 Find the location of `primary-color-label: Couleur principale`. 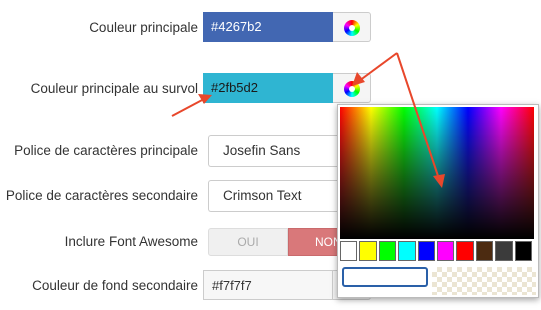

primary-color-label: Couleur principale is located at coordinates (143, 27).